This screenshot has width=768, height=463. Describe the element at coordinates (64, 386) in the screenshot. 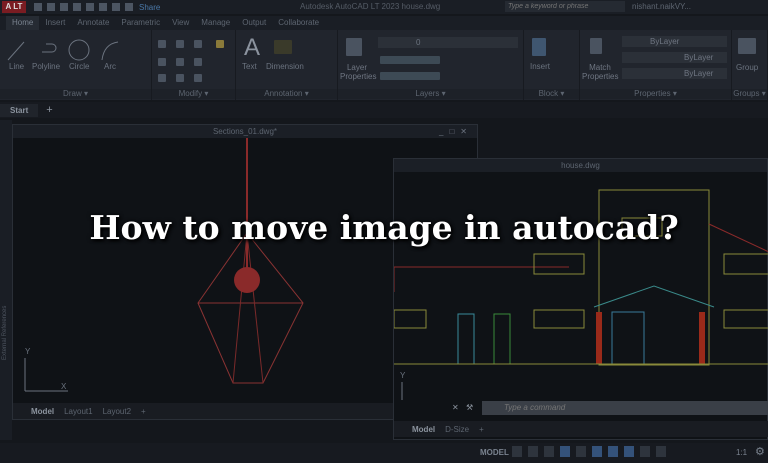

I see `ucs-x-label: X` at that location.